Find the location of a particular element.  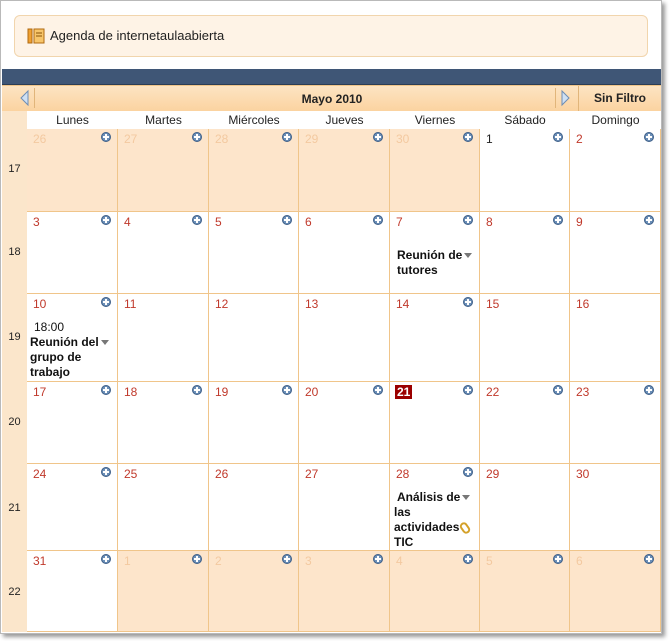

event-title-line: Análisis de is located at coordinates (429, 497).